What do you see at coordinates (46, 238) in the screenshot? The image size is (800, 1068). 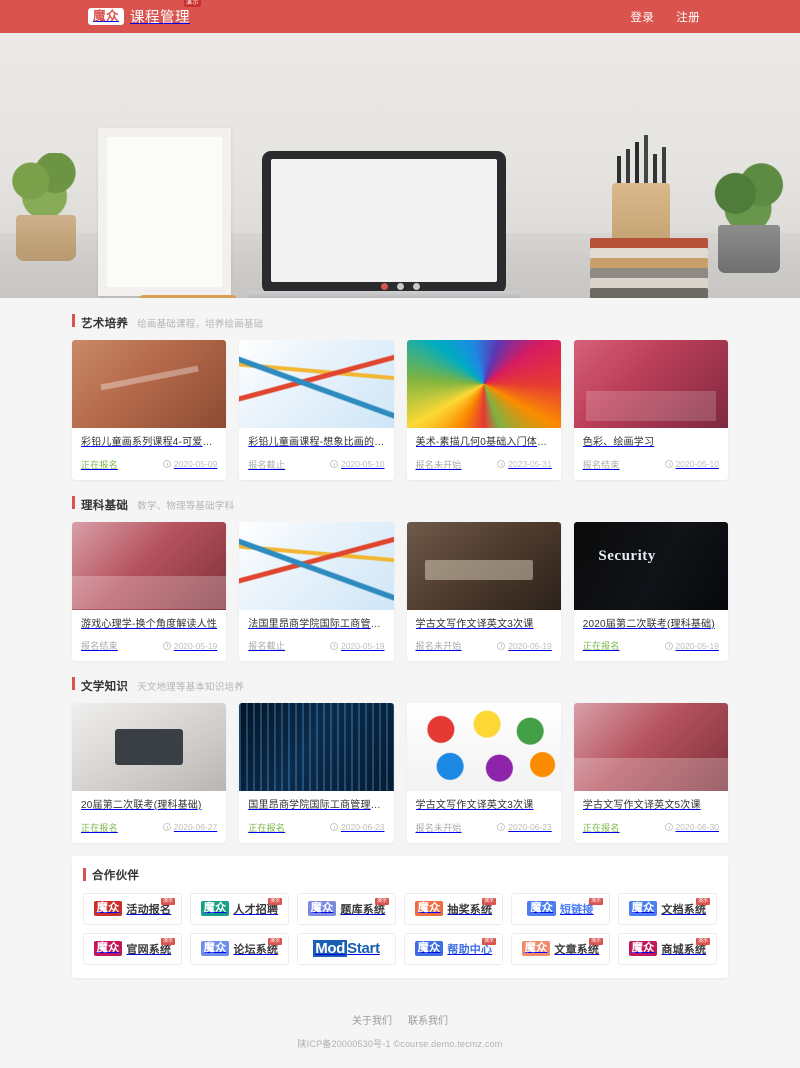 I see `pot-left` at bounding box center [46, 238].